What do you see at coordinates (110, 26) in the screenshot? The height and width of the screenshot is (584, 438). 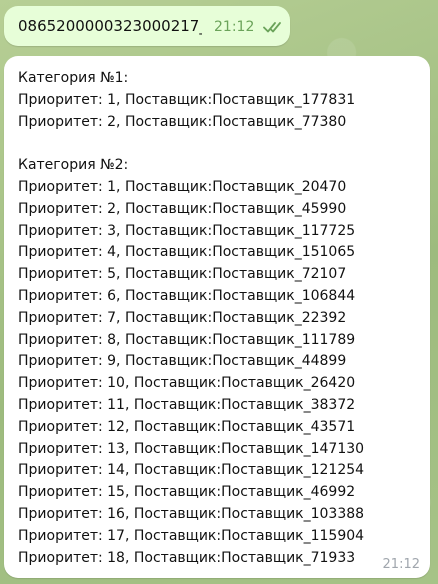 I see `outgoing-message-text: 0865200000323000217_` at bounding box center [110, 26].